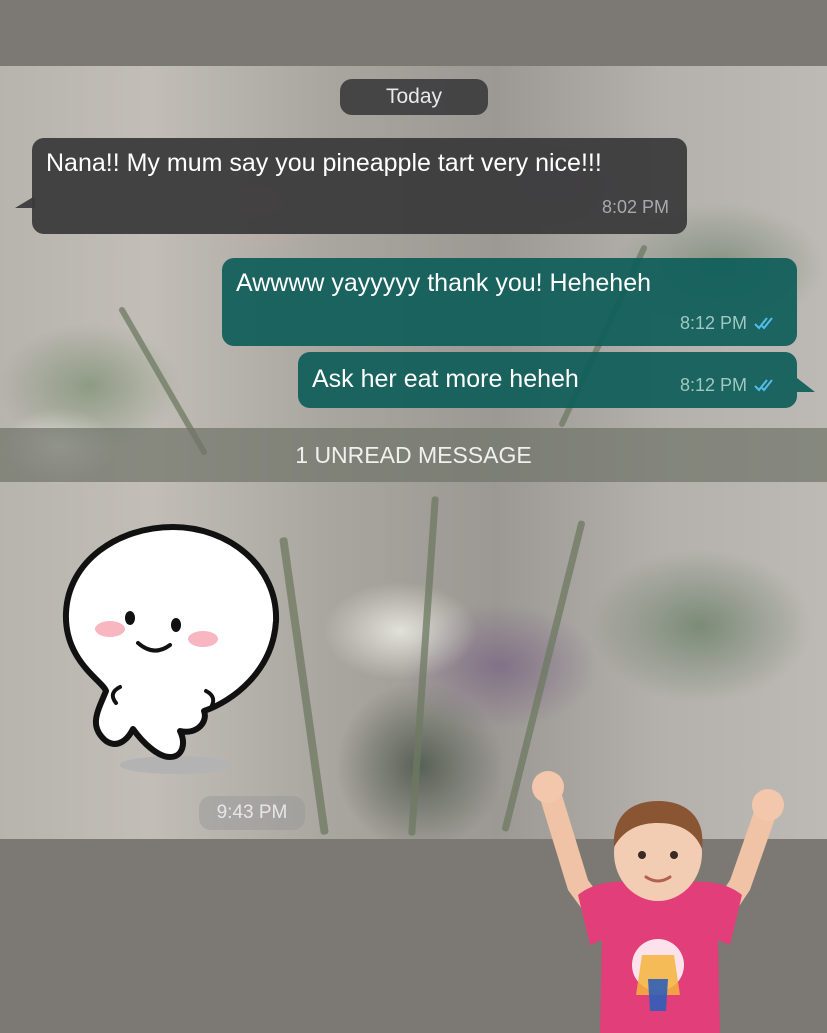 The height and width of the screenshot is (1033, 827). What do you see at coordinates (444, 283) in the screenshot?
I see `message-text: Awwww yayyyyy thank you! Heheheh` at bounding box center [444, 283].